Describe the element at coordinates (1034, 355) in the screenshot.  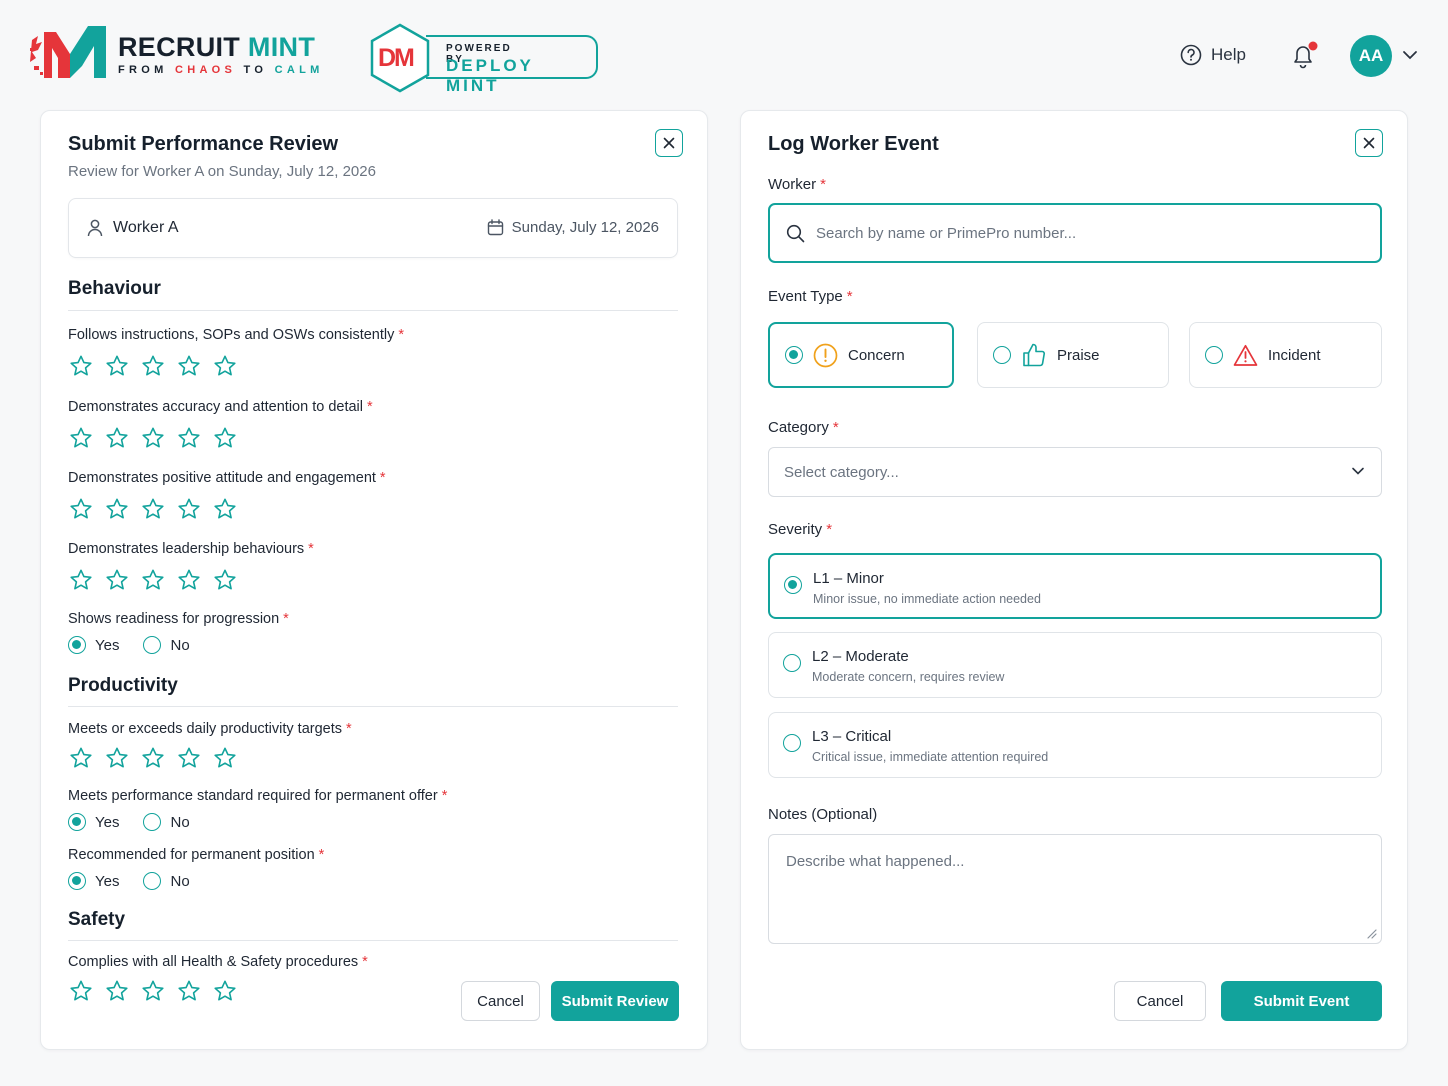
I see `thumbs-up-icon` at that location.